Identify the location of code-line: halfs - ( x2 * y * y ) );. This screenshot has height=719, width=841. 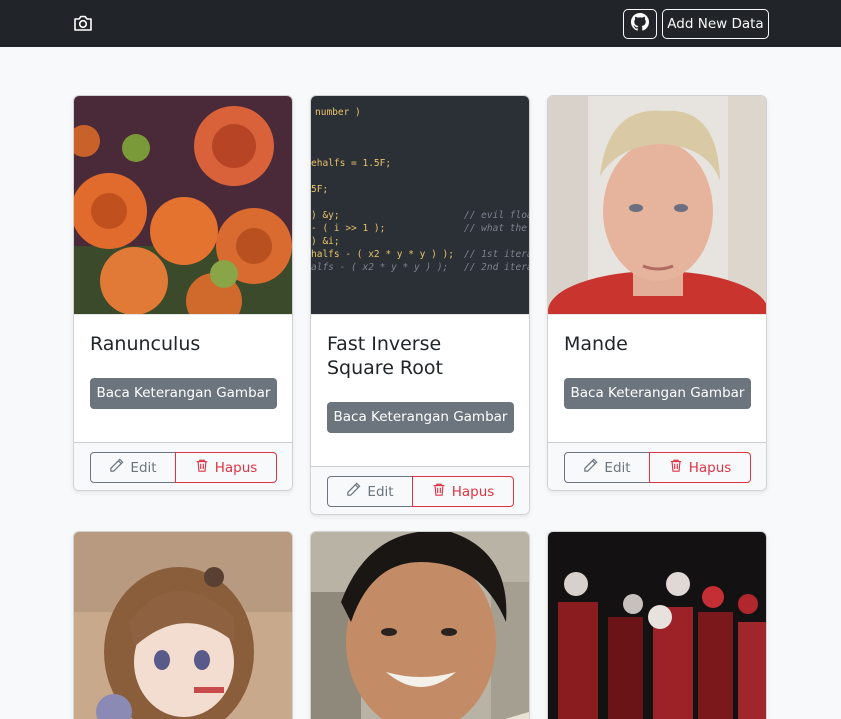
(382, 254).